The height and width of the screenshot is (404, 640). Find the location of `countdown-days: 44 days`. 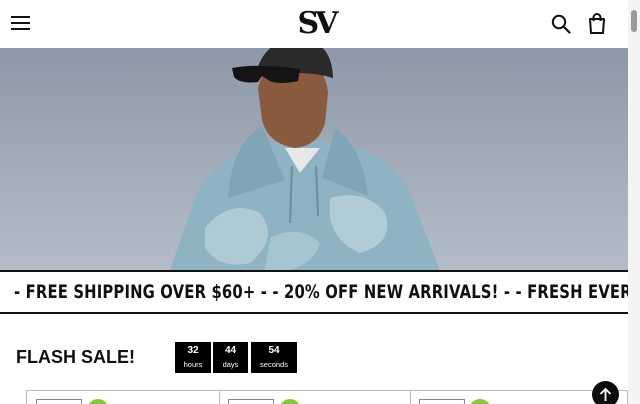

countdown-days: 44 days is located at coordinates (230, 357).